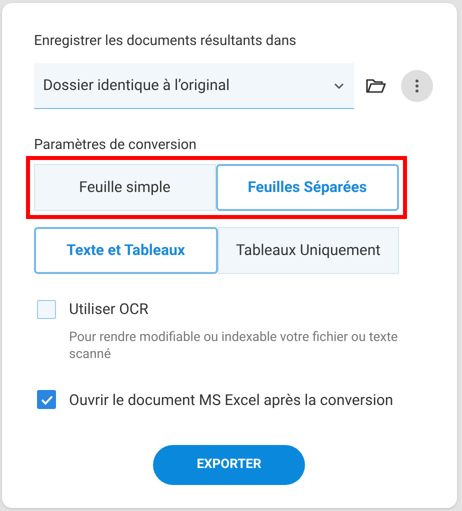  I want to click on checkbox-label: Utiliser OCR, so click(108, 309).